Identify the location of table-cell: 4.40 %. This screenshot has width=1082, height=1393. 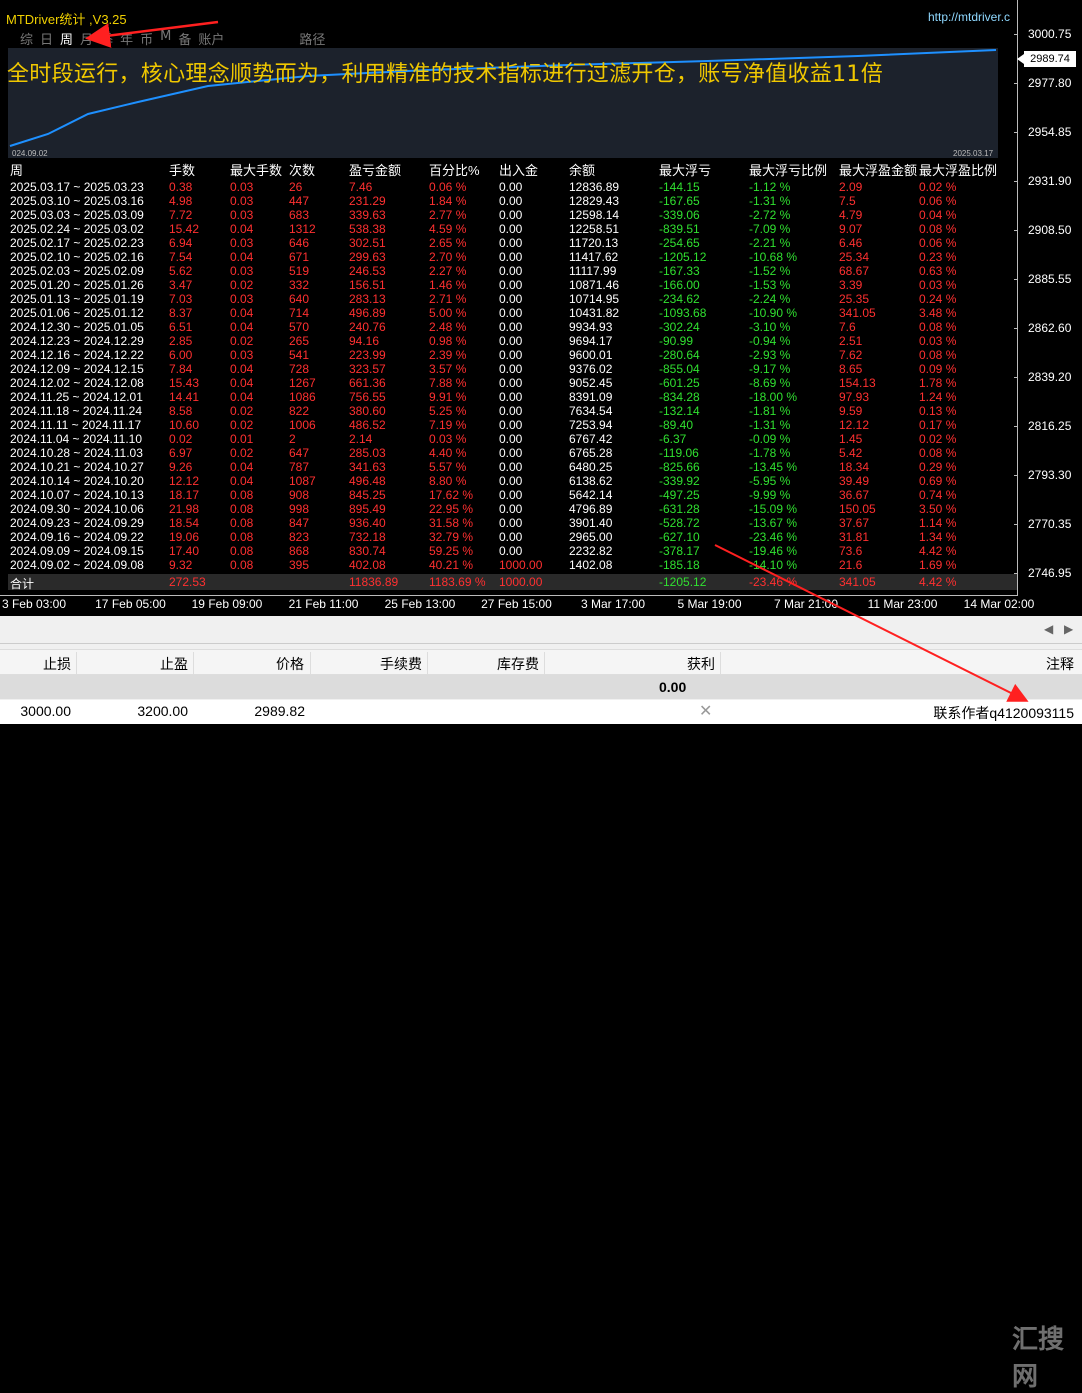
(448, 453).